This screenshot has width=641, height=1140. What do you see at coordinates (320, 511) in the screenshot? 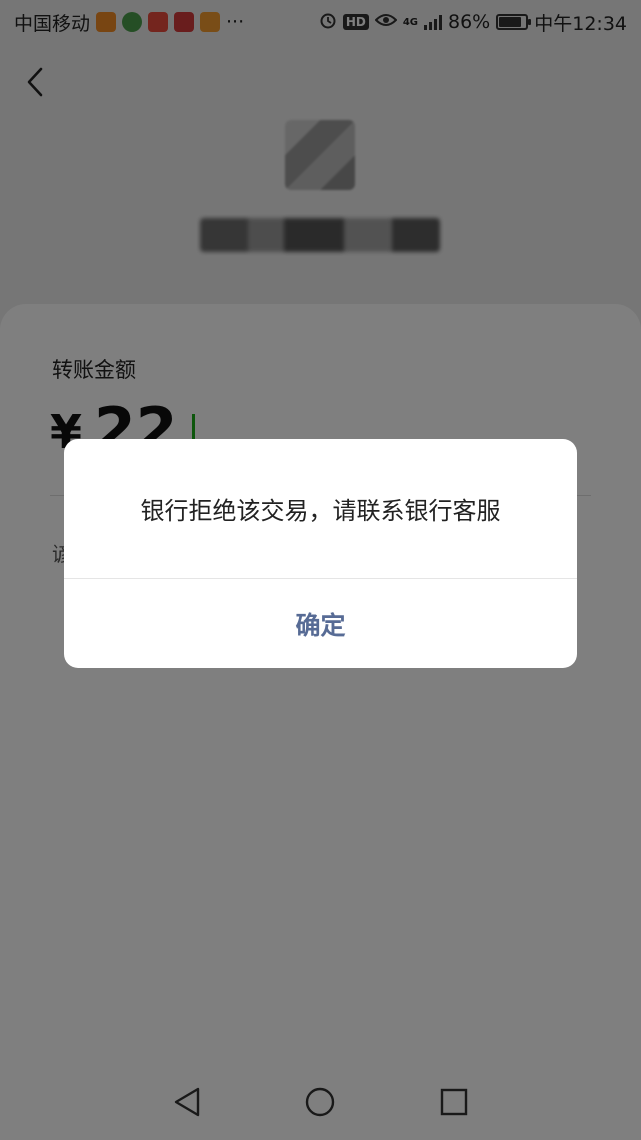
I see `dialog-message: 银行拒绝该交易，请联系银行客服` at bounding box center [320, 511].